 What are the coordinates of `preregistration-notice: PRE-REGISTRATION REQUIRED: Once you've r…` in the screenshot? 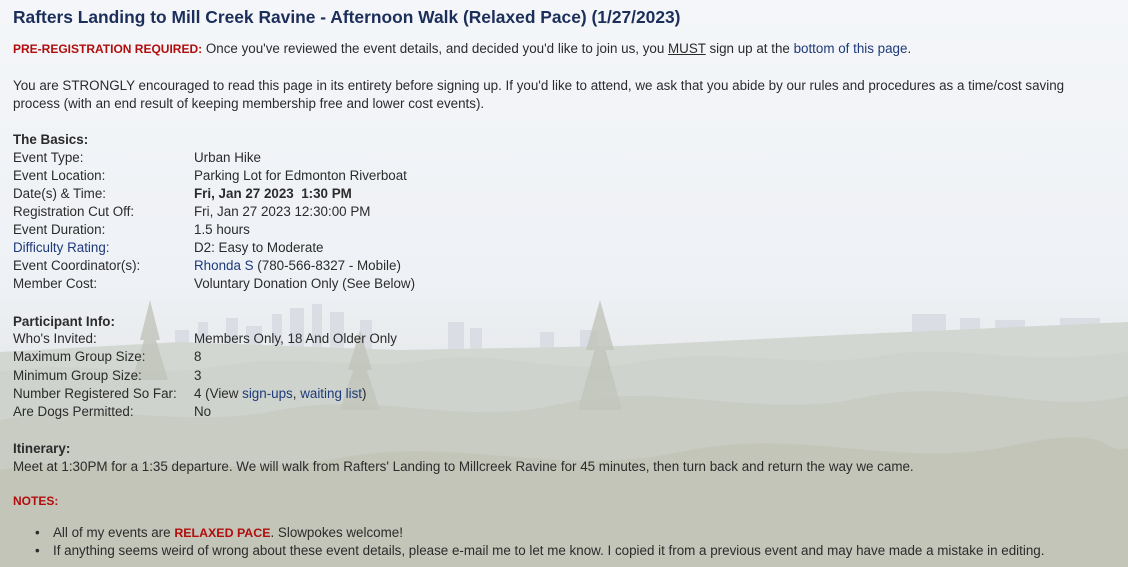 It's located at (462, 48).